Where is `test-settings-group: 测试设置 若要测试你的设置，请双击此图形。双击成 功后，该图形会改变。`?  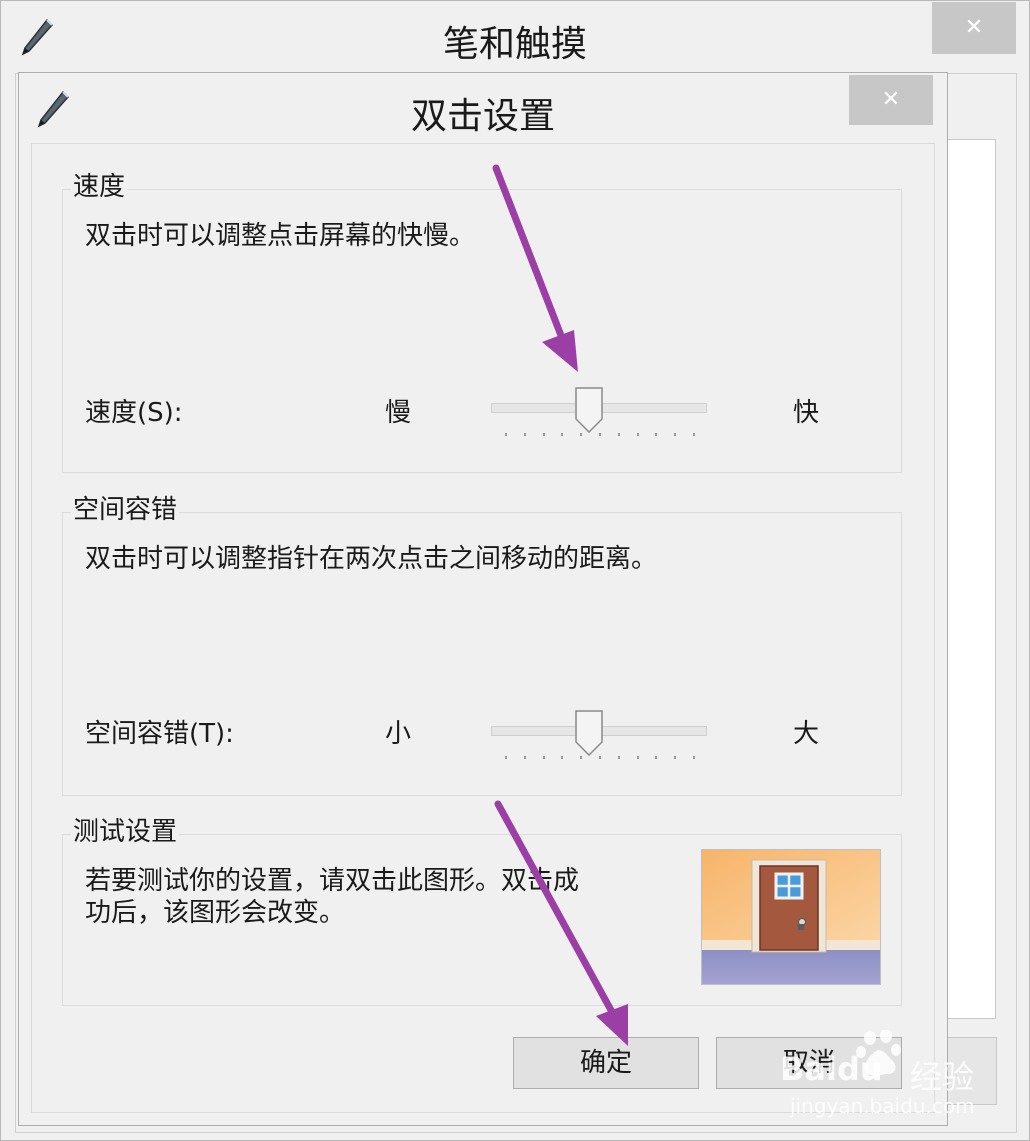 test-settings-group: 测试设置 若要测试你的设置，请双击此图形。双击成 功后，该图形会改变。 is located at coordinates (482, 910).